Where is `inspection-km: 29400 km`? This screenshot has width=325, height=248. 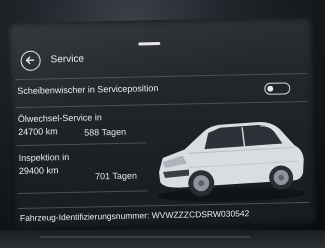 inspection-km: 29400 km is located at coordinates (38, 171).